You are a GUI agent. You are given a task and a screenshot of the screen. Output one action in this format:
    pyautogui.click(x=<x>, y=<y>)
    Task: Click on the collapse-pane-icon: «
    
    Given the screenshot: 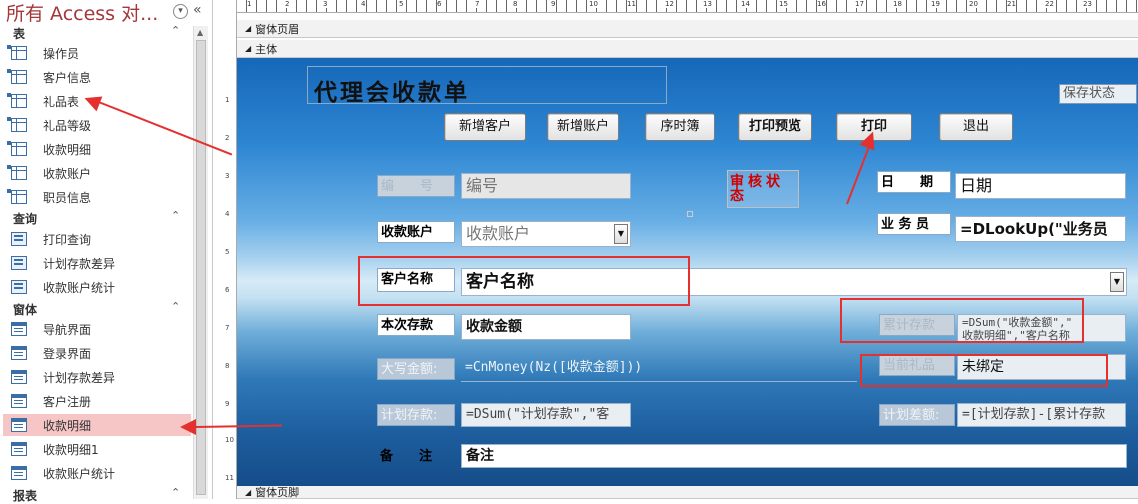 What is the action you would take?
    pyautogui.click(x=197, y=10)
    